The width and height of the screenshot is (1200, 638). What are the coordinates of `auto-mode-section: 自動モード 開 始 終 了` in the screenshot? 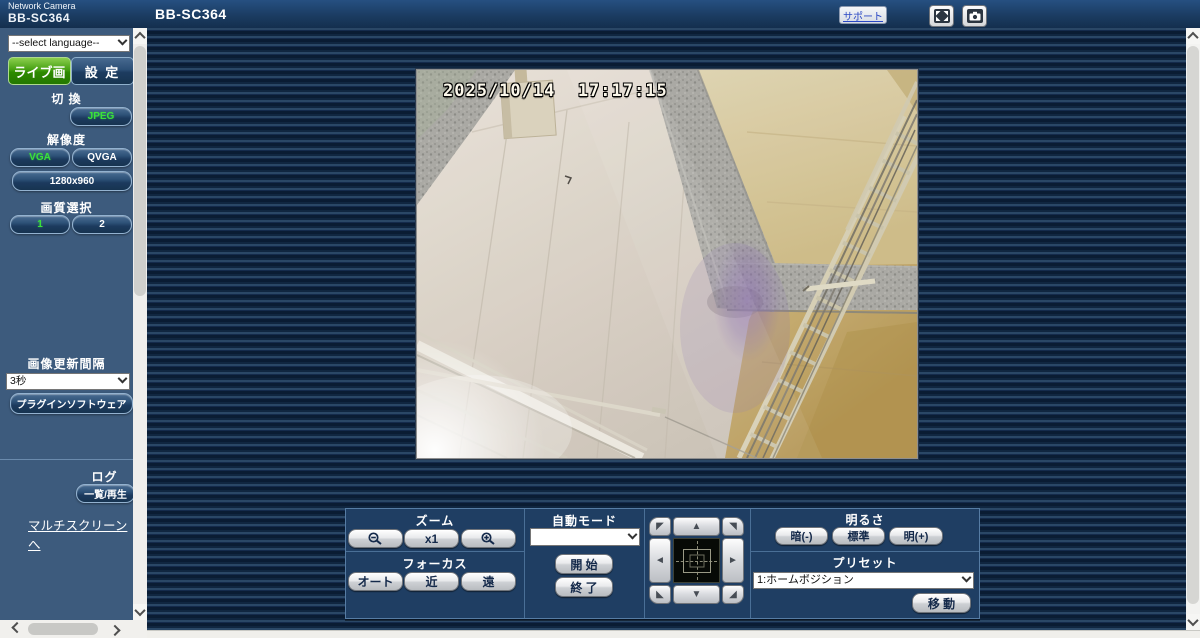 It's located at (585, 563).